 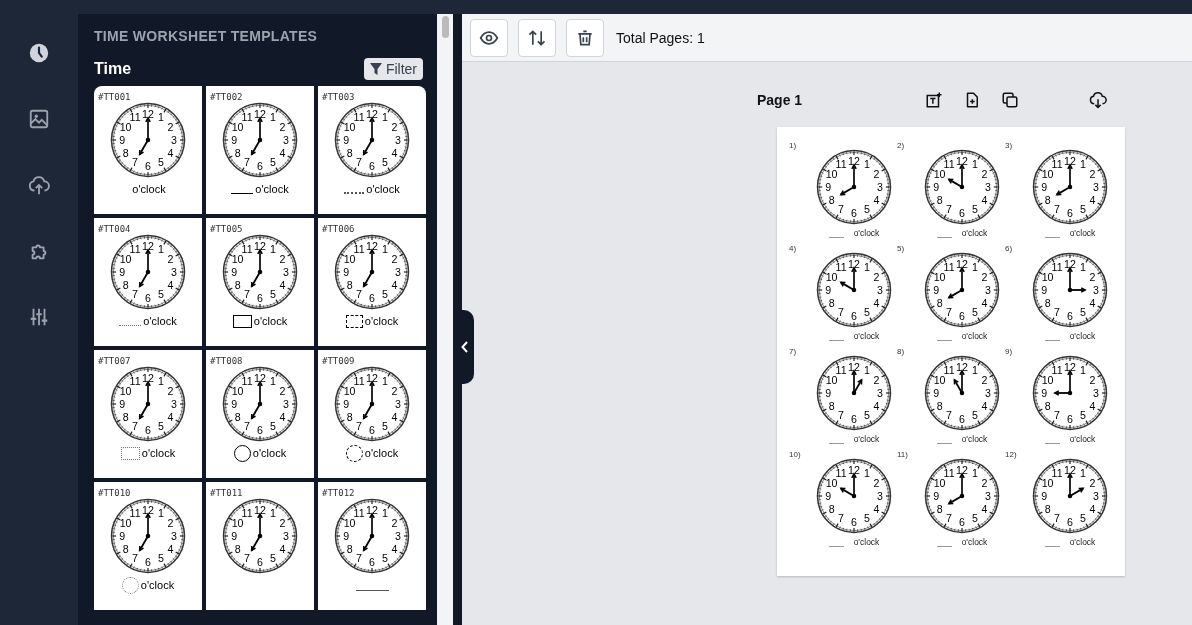 I want to click on question-number: 12), so click(x=1011, y=454).